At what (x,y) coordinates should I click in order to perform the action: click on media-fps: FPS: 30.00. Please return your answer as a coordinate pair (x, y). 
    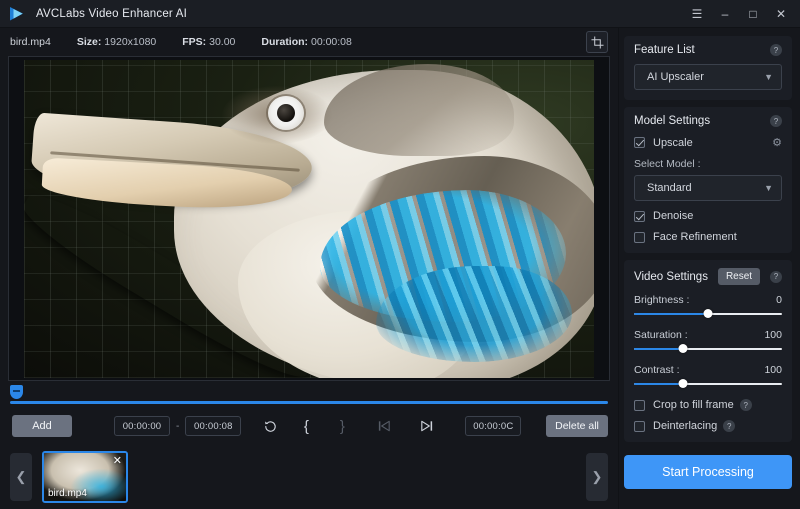
    Looking at the image, I should click on (208, 42).